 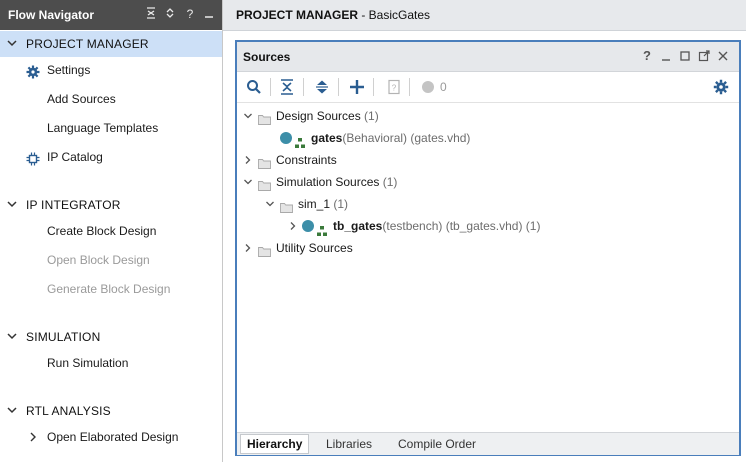 What do you see at coordinates (723, 56) in the screenshot?
I see `close-icon` at bounding box center [723, 56].